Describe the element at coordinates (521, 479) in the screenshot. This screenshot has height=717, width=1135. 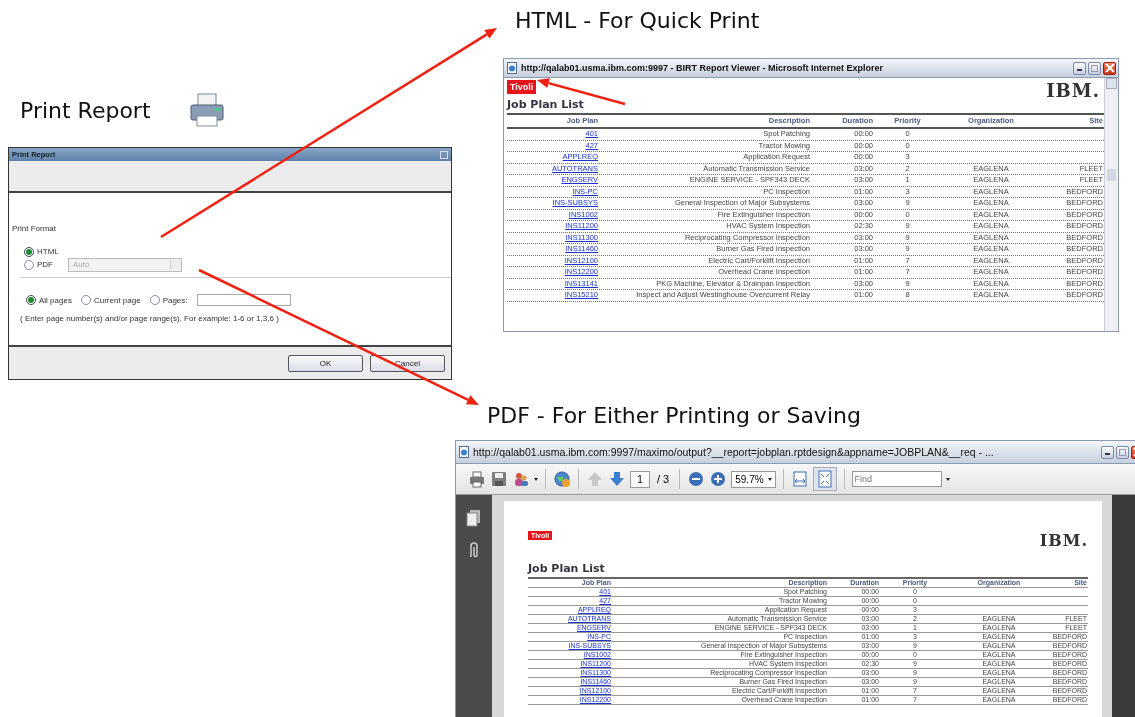
I see `people-icon` at that location.